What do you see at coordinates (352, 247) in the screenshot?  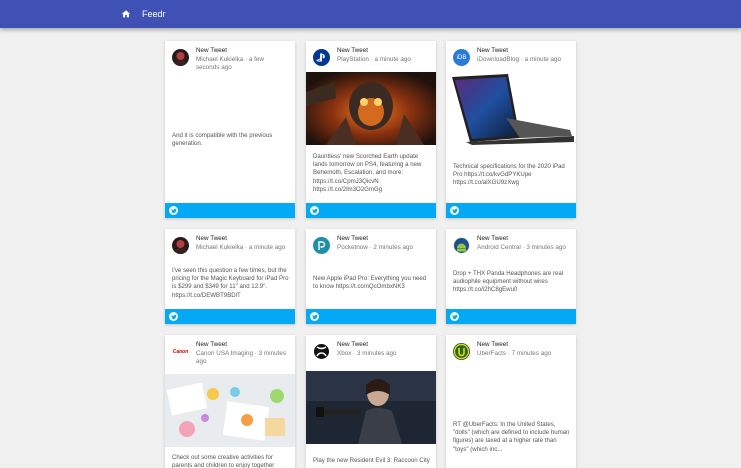 I see `tweet-author: Pocketnow` at bounding box center [352, 247].